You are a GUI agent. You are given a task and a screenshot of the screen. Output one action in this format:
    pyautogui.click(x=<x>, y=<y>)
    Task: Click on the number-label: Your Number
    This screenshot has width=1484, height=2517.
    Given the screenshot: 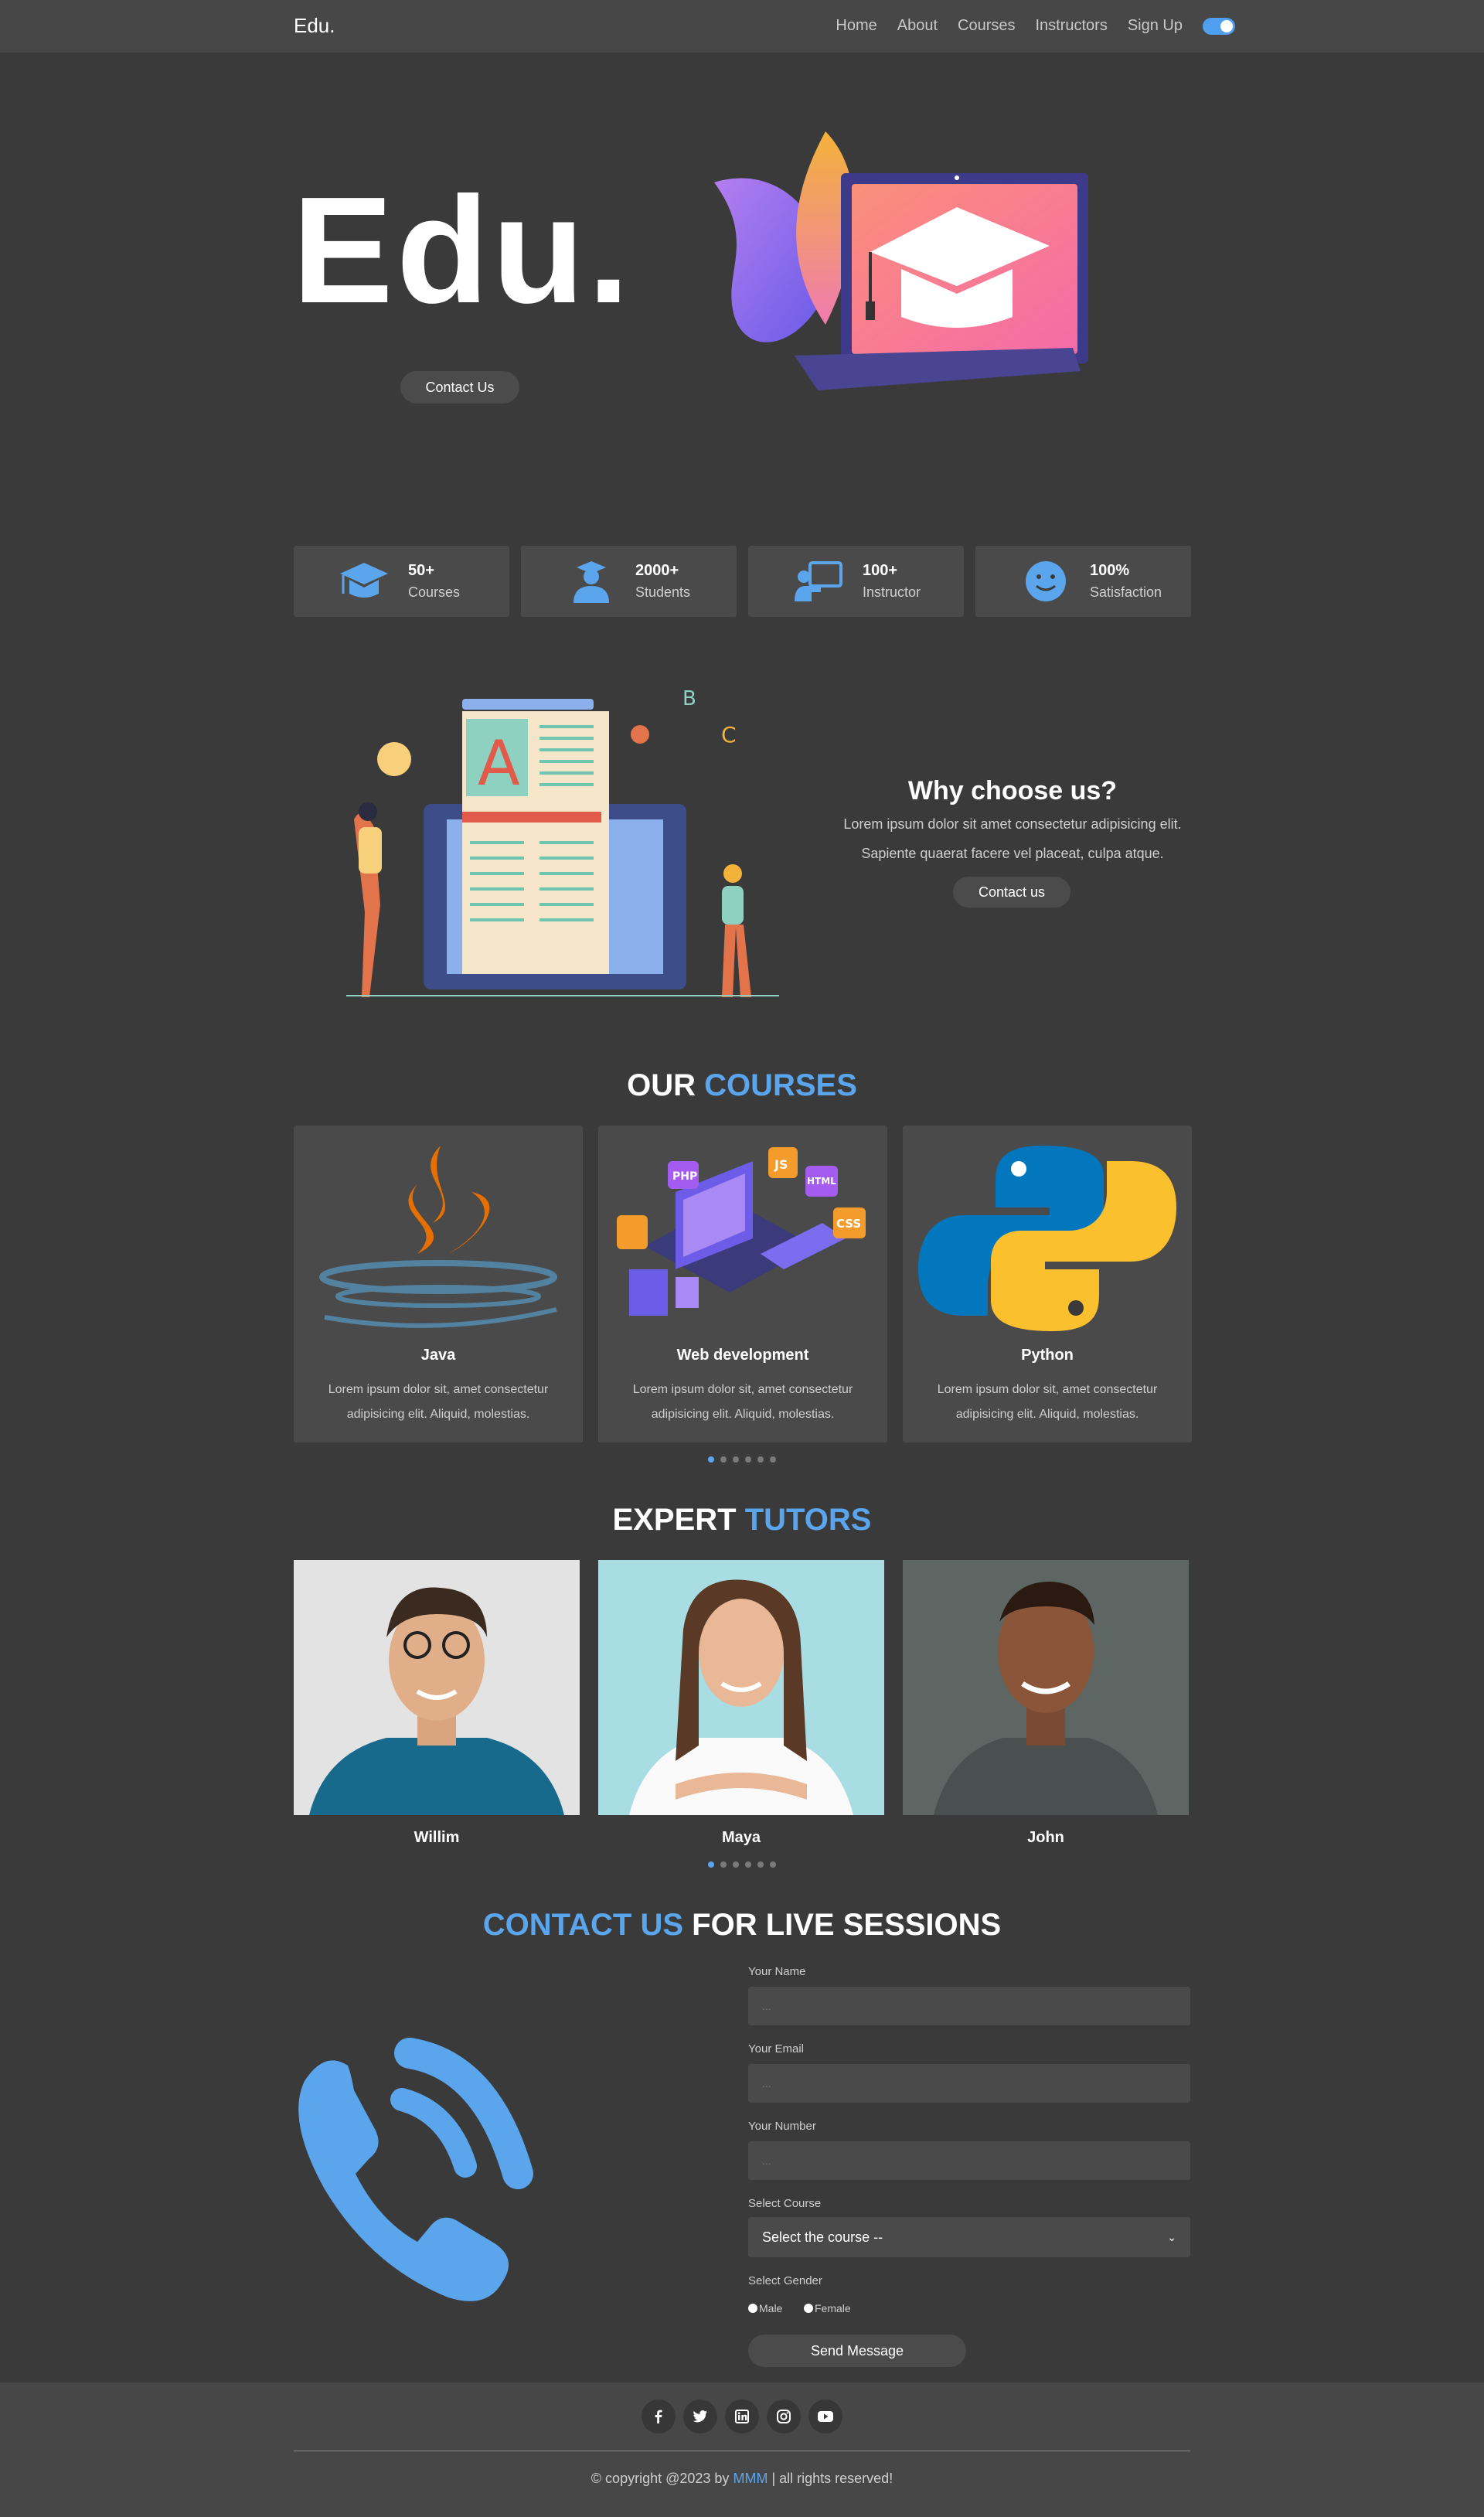 What is the action you would take?
    pyautogui.click(x=782, y=2126)
    